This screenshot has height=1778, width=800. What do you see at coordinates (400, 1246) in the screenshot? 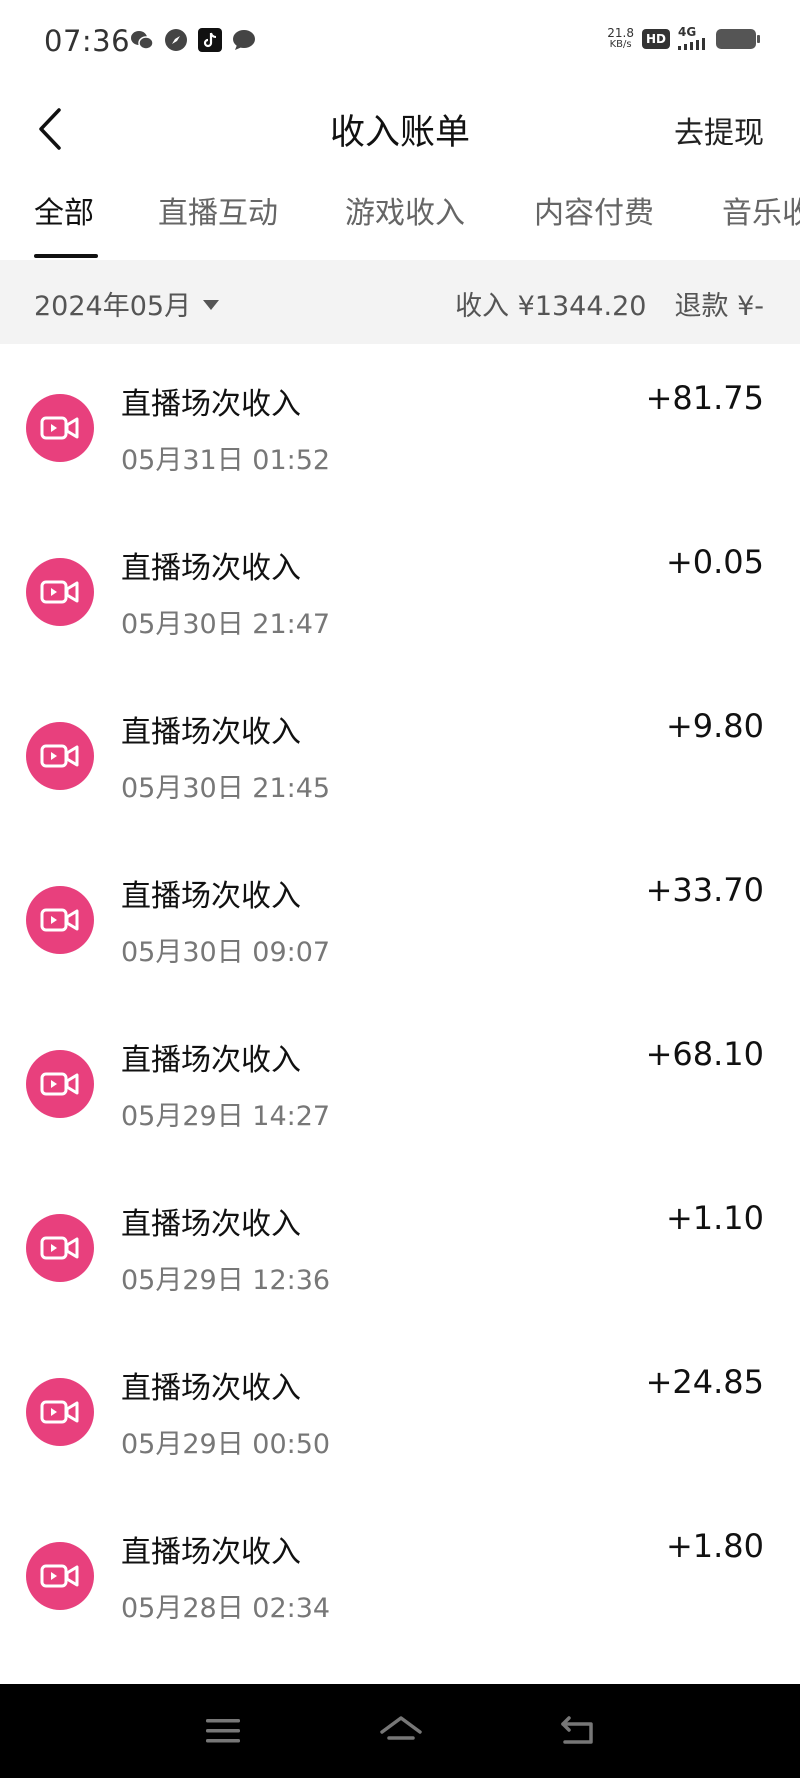
I see `list-item: 直播场次收入 05月29日 12:36 +1.10` at bounding box center [400, 1246].